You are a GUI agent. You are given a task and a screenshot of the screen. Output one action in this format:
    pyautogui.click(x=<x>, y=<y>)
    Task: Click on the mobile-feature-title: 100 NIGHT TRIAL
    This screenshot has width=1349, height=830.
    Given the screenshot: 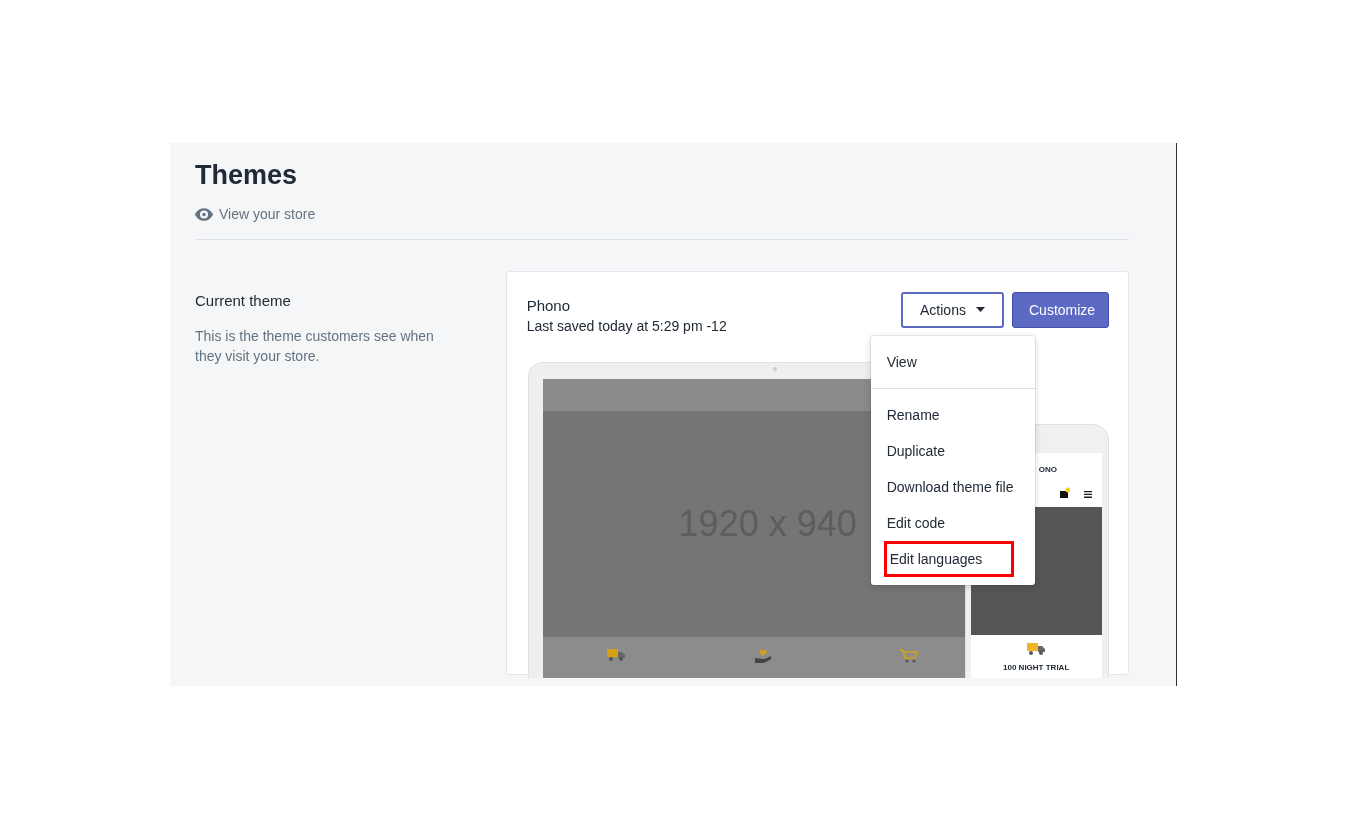 What is the action you would take?
    pyautogui.click(x=1036, y=667)
    